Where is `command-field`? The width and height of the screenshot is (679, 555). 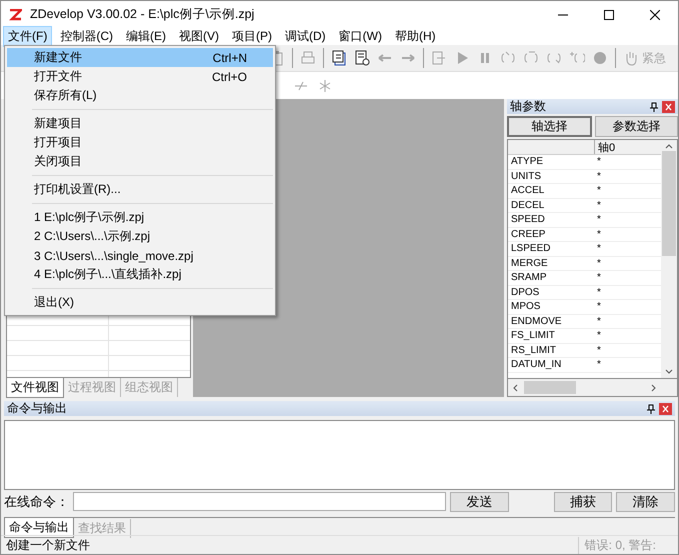
command-field is located at coordinates (259, 501).